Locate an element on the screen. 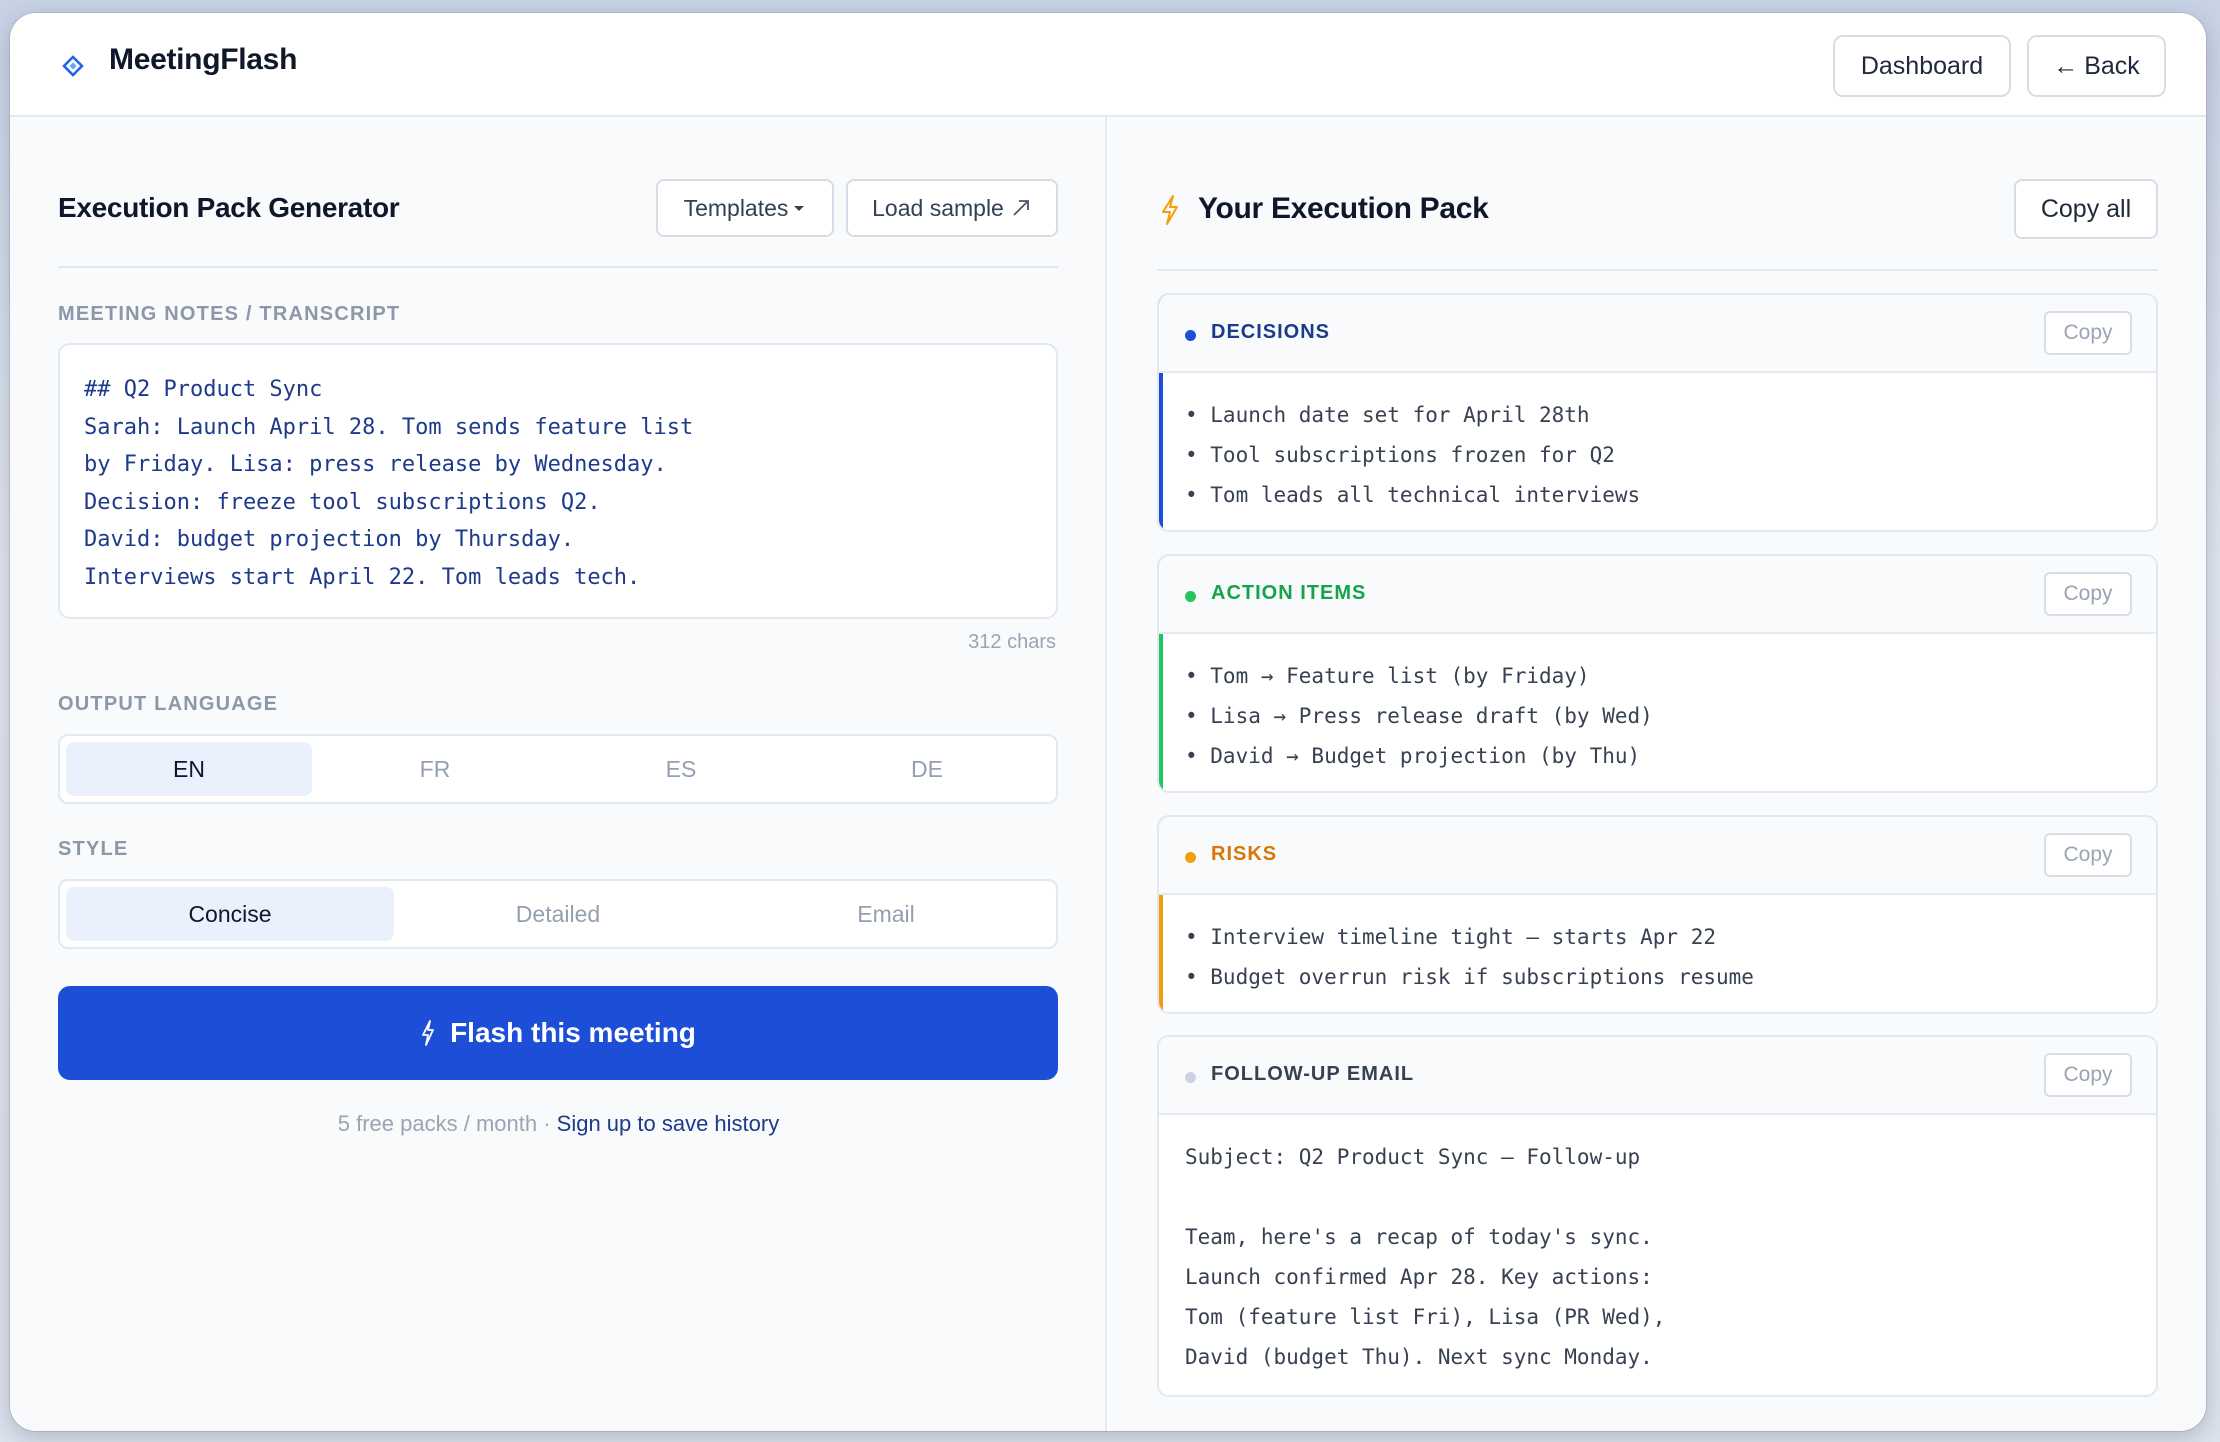 The image size is (2220, 1442). action-item: • Lisa → Press release draft (by Wed) is located at coordinates (1419, 716).